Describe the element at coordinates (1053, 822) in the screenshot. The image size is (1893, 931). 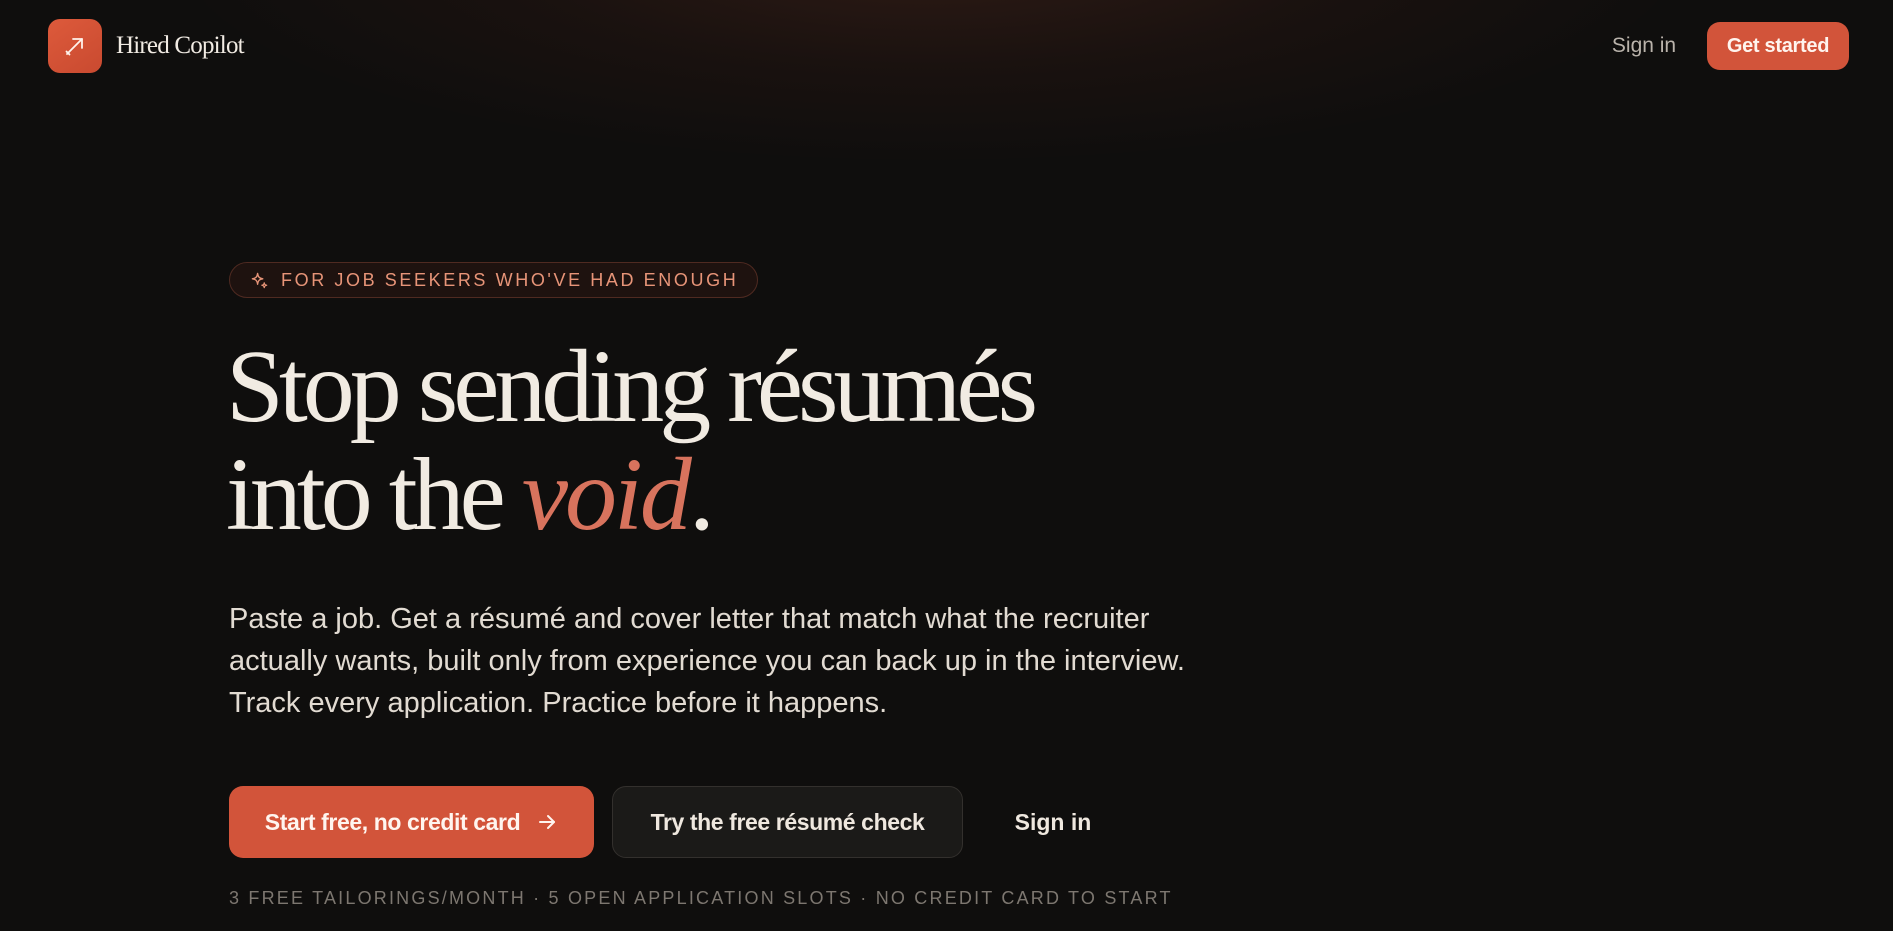
I see `hero-sign-in-link: Sign in` at that location.